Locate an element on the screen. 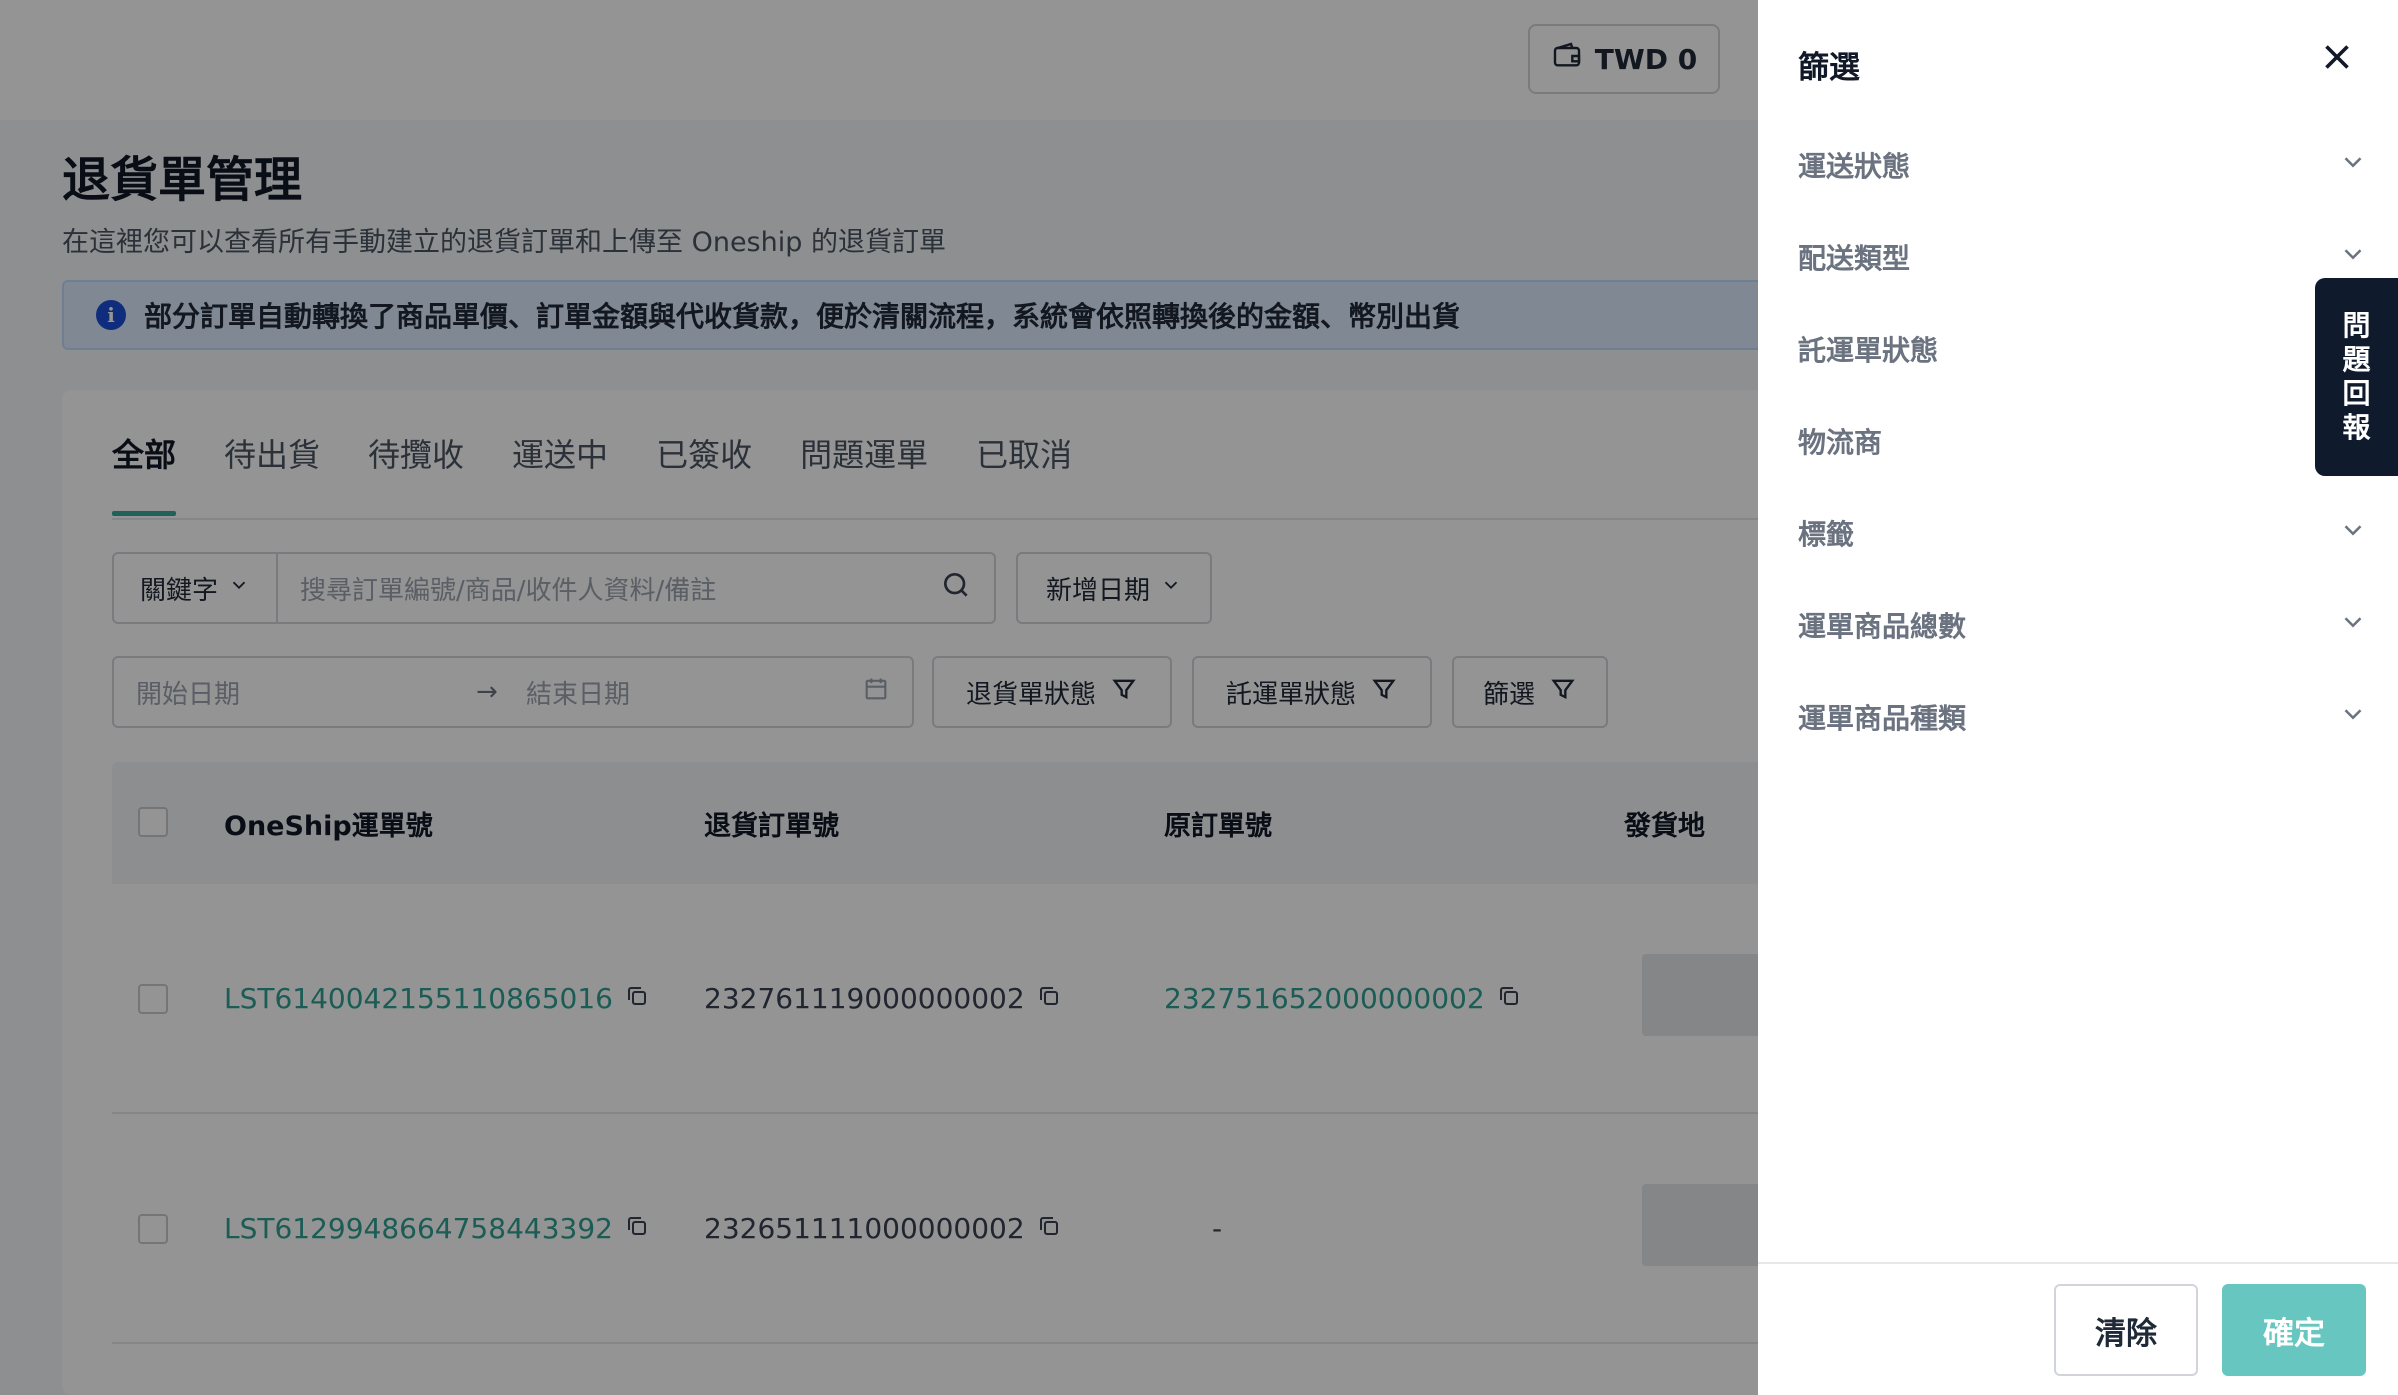  drawer-footer: 清除 確定 is located at coordinates (2078, 1328).